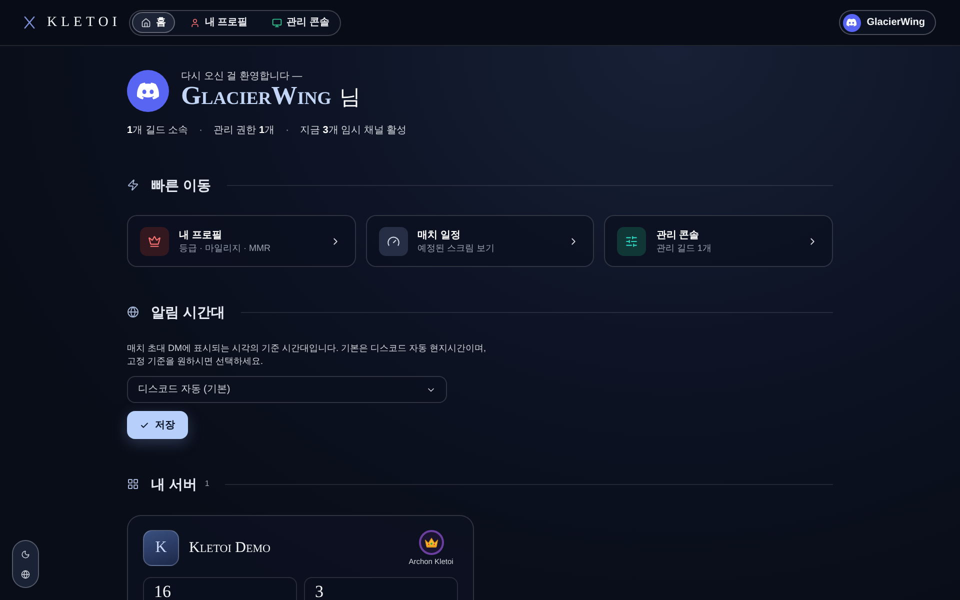  I want to click on home-icon, so click(145, 23).